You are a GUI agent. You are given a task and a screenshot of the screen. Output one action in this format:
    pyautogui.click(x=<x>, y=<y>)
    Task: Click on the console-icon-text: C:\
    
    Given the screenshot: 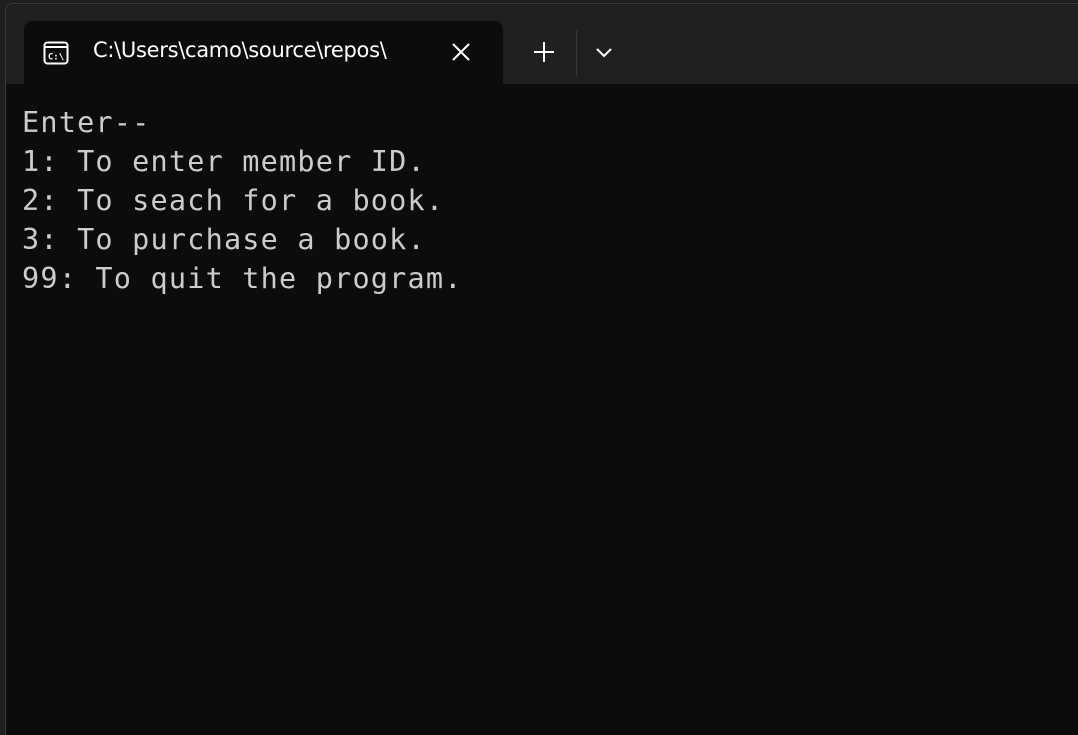 What is the action you would take?
    pyautogui.click(x=56, y=58)
    